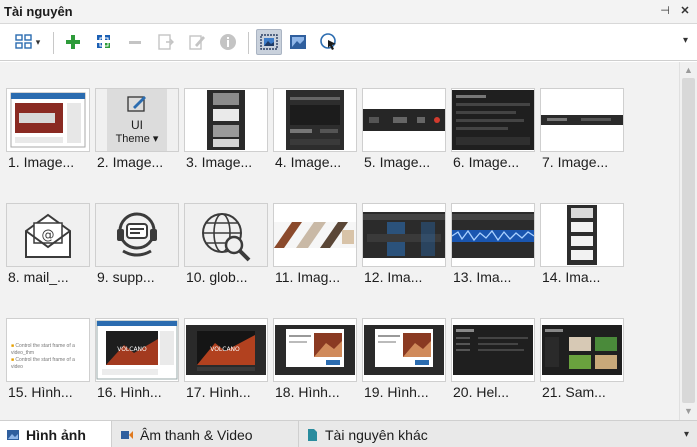  What do you see at coordinates (38, 11) in the screenshot?
I see `panel-title: Tài nguyên` at bounding box center [38, 11].